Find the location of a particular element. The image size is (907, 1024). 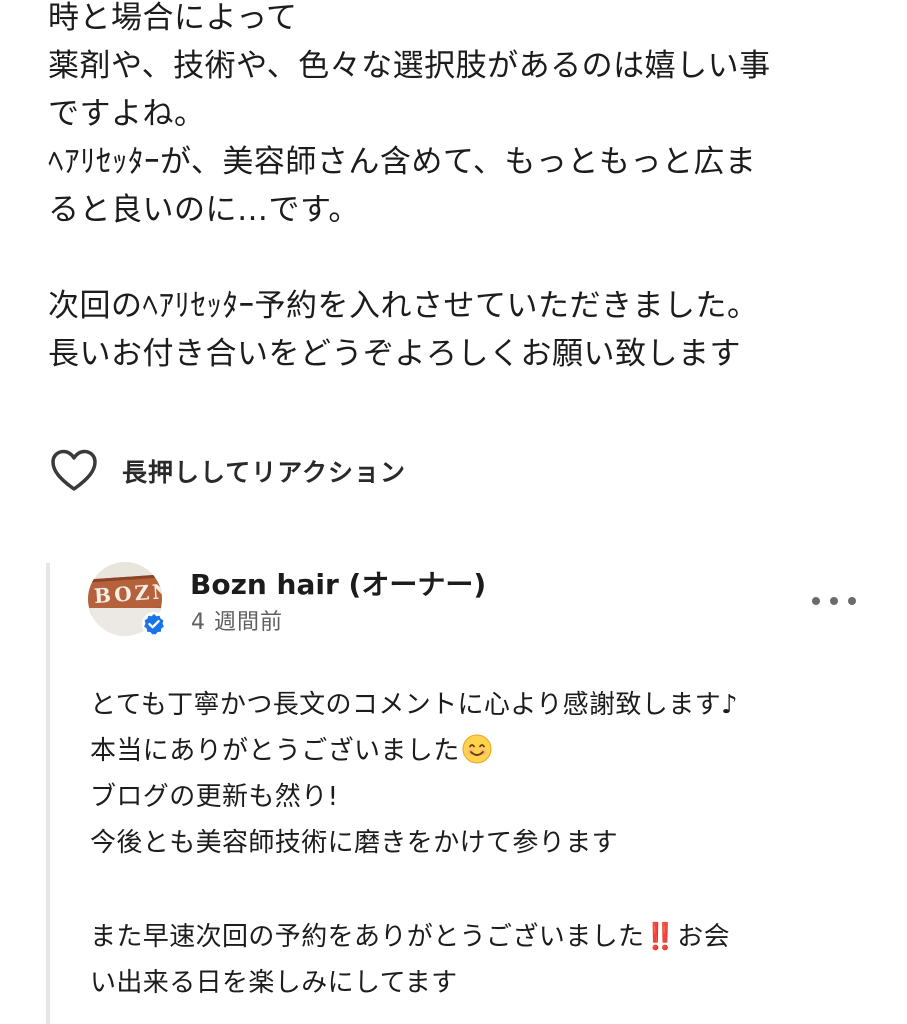

review-line: 長いお付き合いをどうぞよろしくお願い致します is located at coordinates (394, 354).